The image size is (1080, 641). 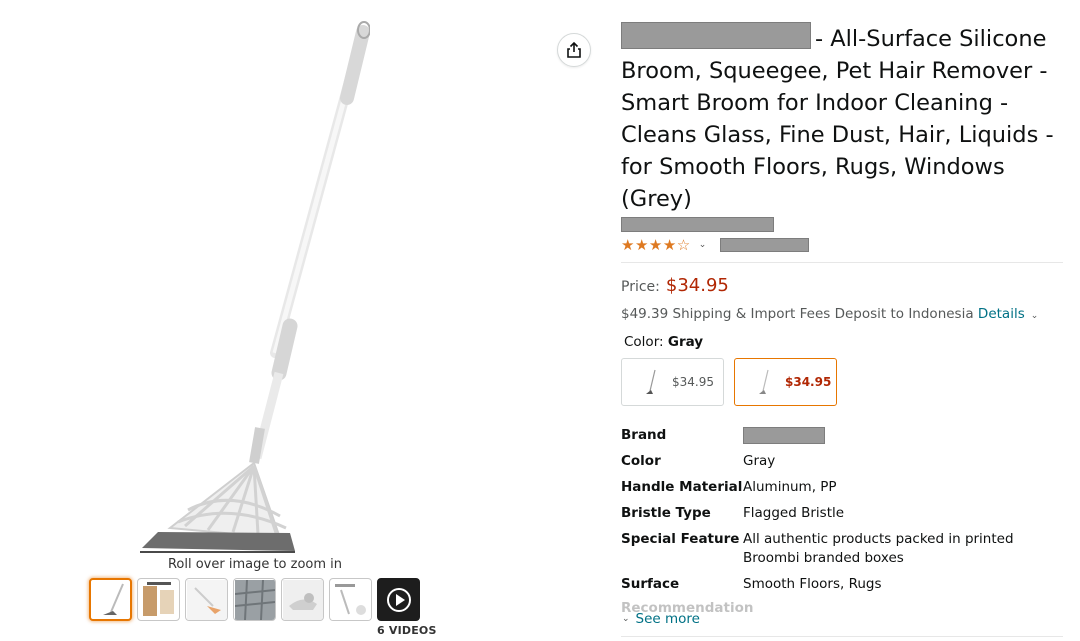 What do you see at coordinates (784, 435) in the screenshot?
I see `redacted-brand-value` at bounding box center [784, 435].